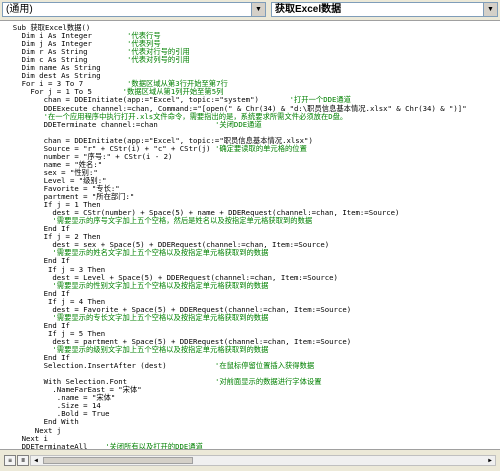 The image size is (500, 471). I want to click on procedure-view-icon: ≡, so click(10, 460).